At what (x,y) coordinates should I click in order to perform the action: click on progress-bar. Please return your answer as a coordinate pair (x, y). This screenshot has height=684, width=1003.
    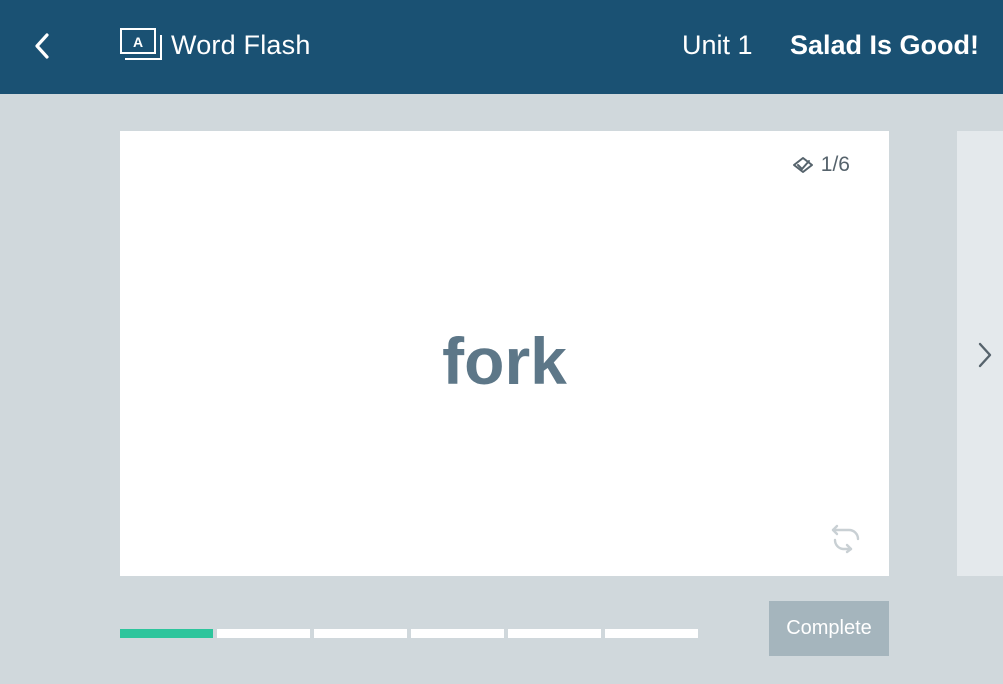
    Looking at the image, I should click on (409, 633).